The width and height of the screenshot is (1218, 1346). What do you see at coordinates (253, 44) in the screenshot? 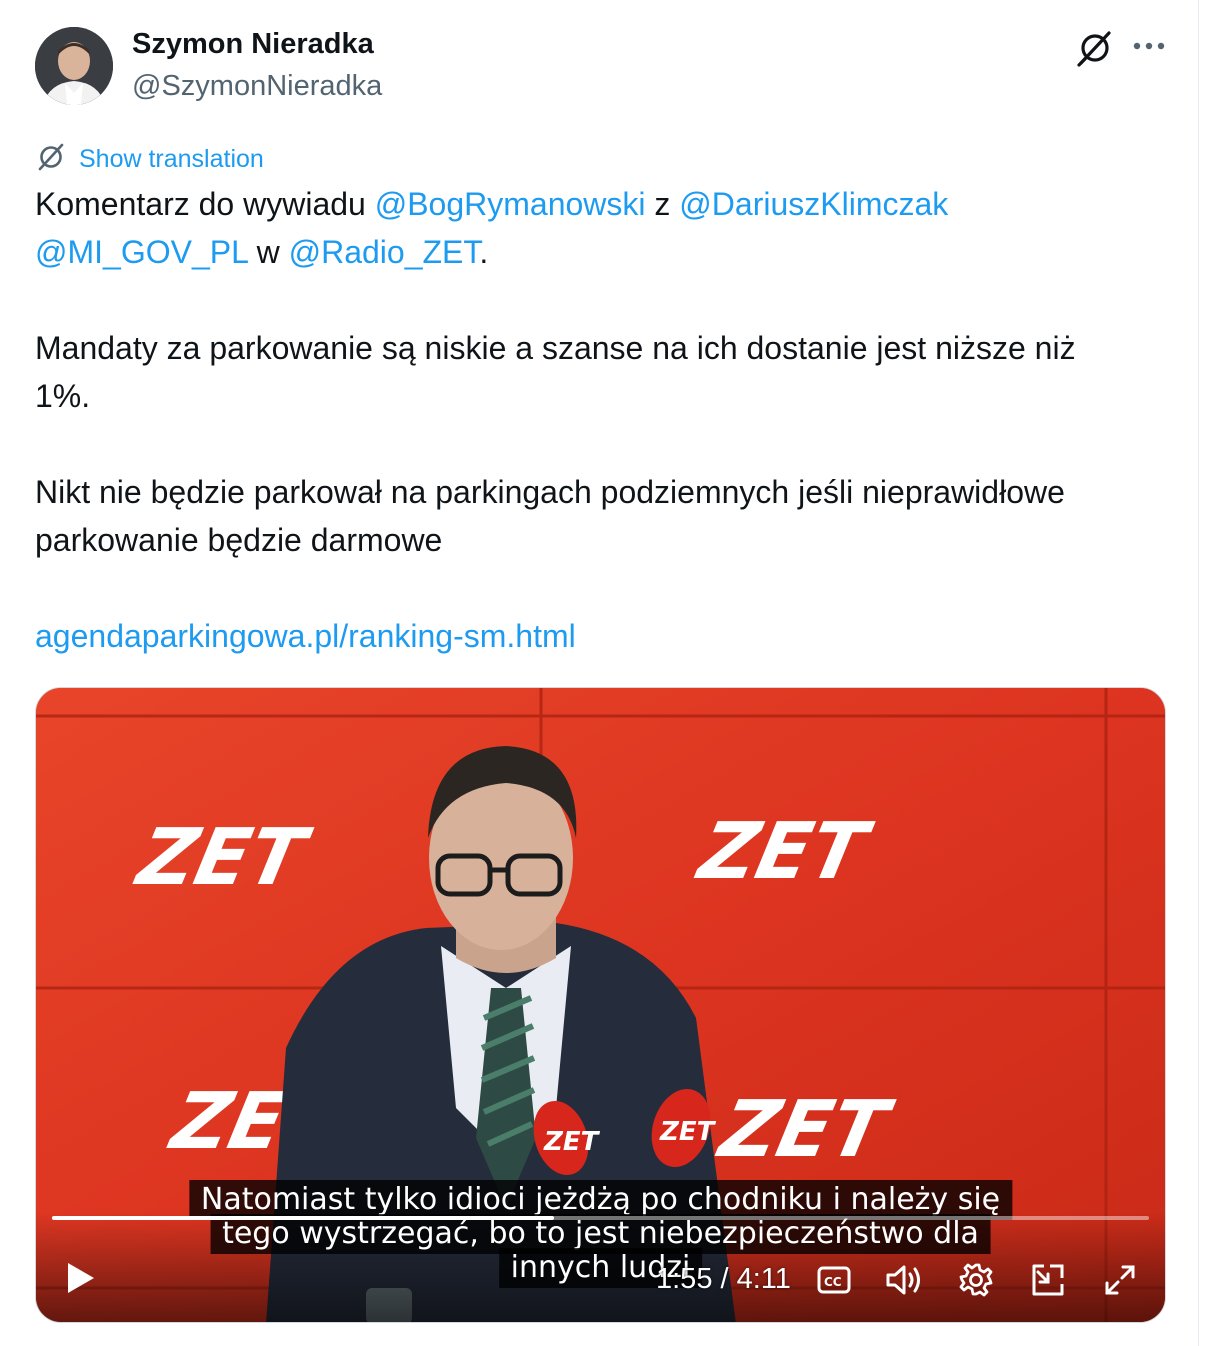
I see `author-name: Szymon Nieradka` at bounding box center [253, 44].